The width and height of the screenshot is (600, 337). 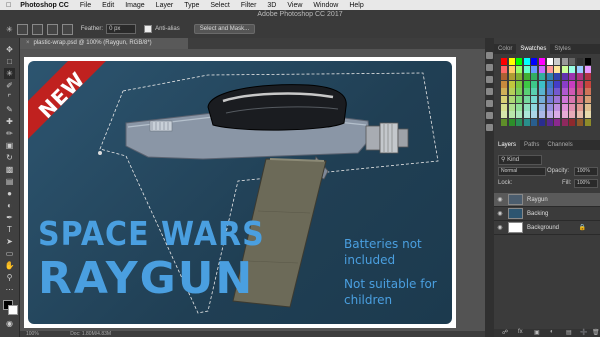 I want to click on subtract-selection-icon, so click(x=52, y=29).